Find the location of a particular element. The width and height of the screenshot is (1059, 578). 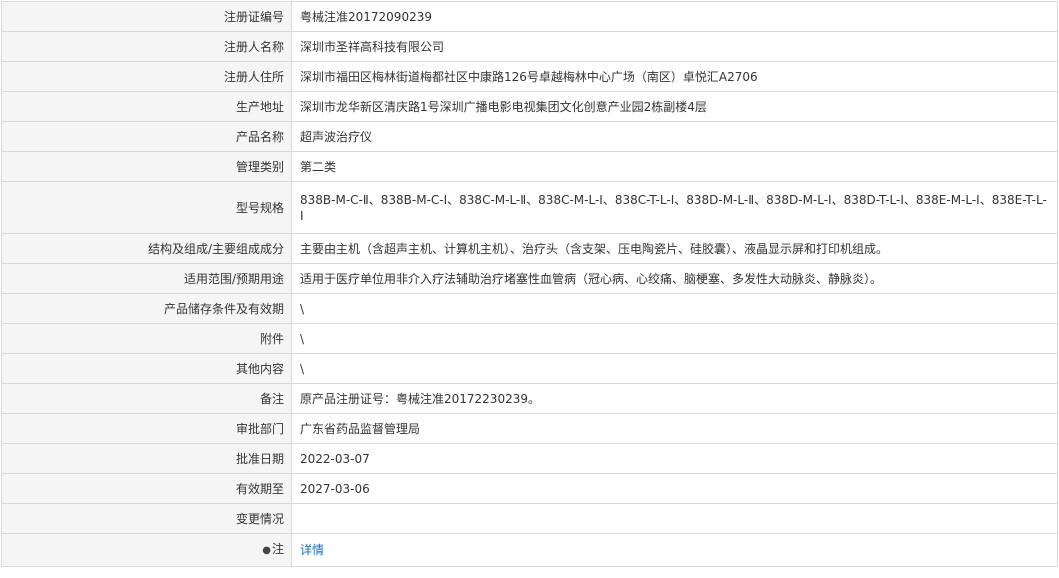

field-value: 深圳市龙华新区清庆路1号深圳广播电影电视集团文化创意产业园2栋副楼4层 is located at coordinates (674, 106).